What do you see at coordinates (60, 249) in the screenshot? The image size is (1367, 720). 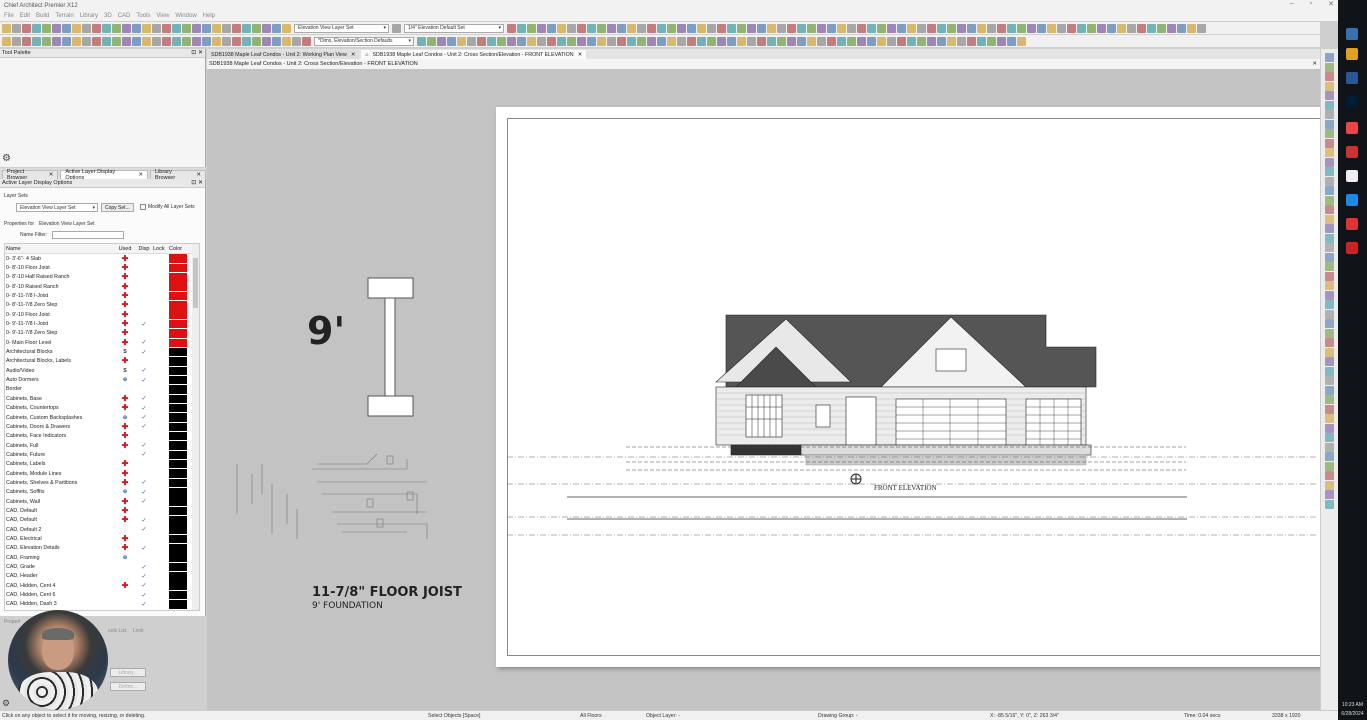 I see `col-name: Name` at bounding box center [60, 249].